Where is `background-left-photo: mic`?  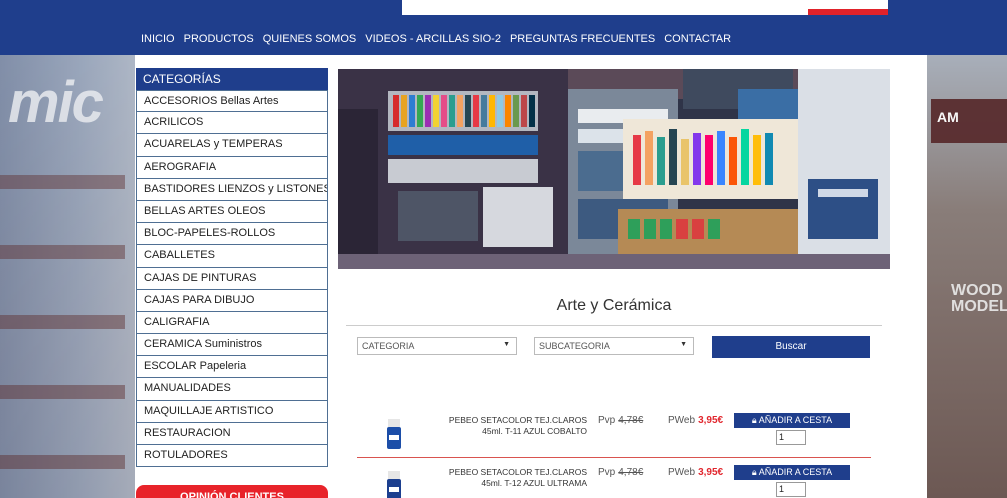
background-left-photo: mic is located at coordinates (67, 276).